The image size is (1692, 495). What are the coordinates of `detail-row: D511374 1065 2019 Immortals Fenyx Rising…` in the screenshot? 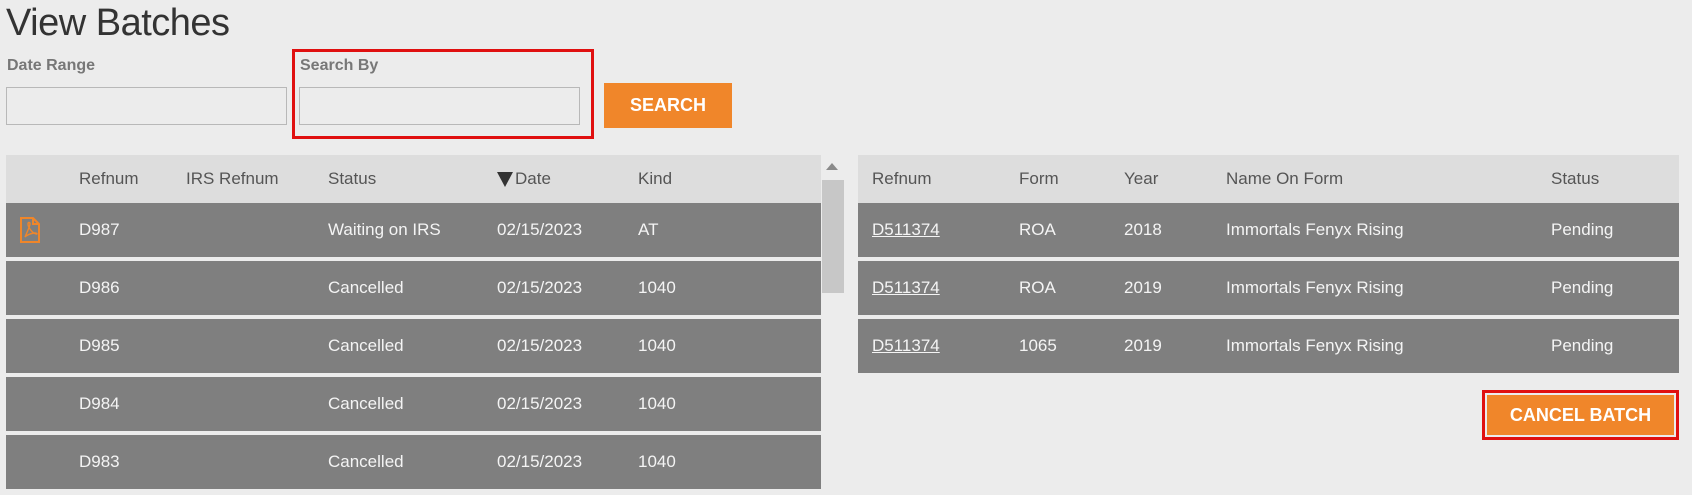 It's located at (1268, 346).